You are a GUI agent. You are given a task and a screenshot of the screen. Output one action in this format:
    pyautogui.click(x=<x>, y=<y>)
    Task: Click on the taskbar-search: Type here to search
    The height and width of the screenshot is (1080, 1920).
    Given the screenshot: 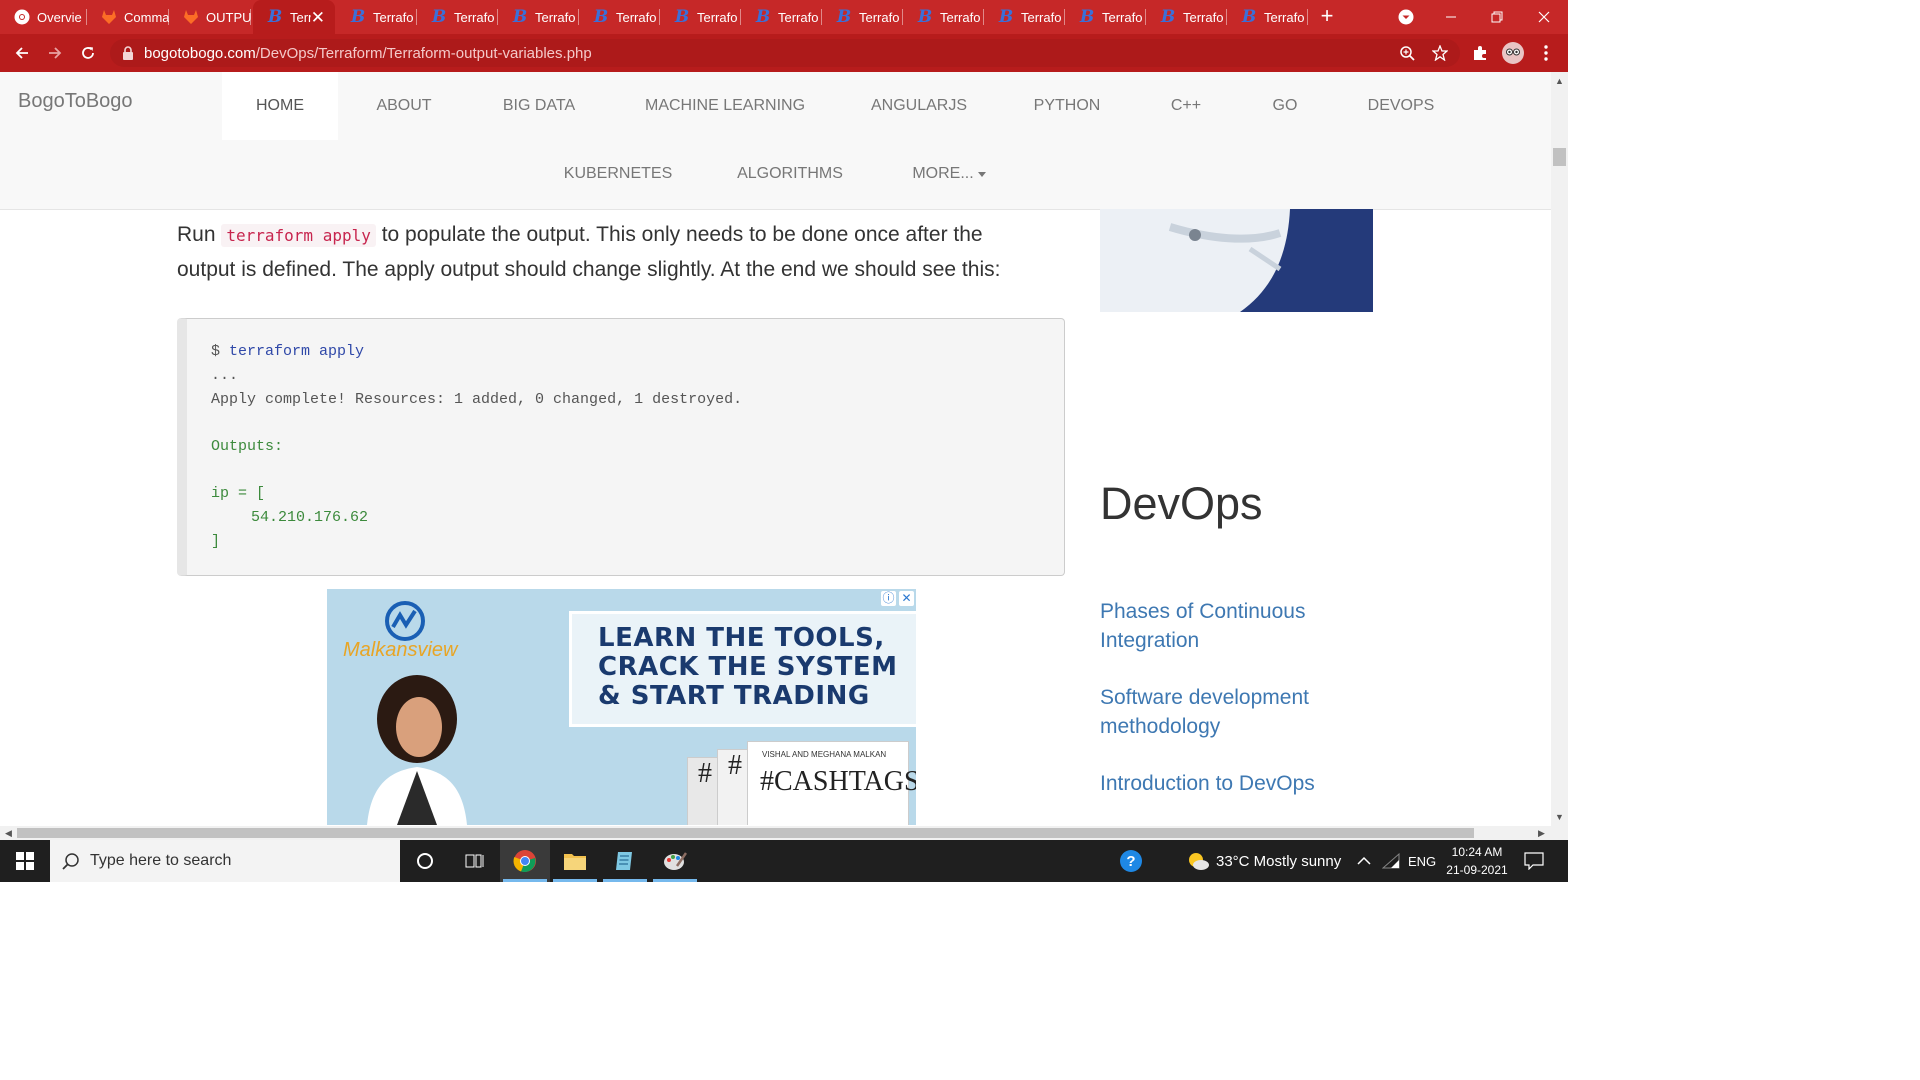 What is the action you would take?
    pyautogui.click(x=225, y=861)
    